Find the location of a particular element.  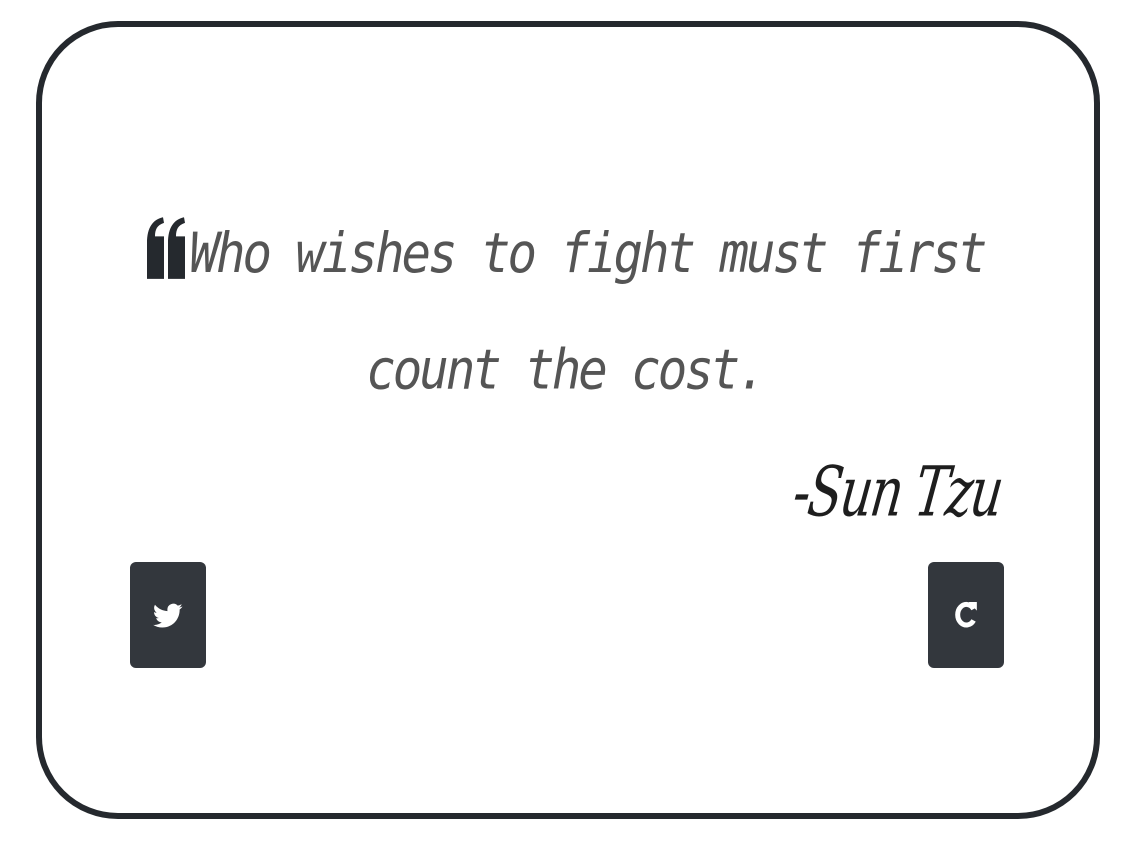

new-quote-button is located at coordinates (966, 615).